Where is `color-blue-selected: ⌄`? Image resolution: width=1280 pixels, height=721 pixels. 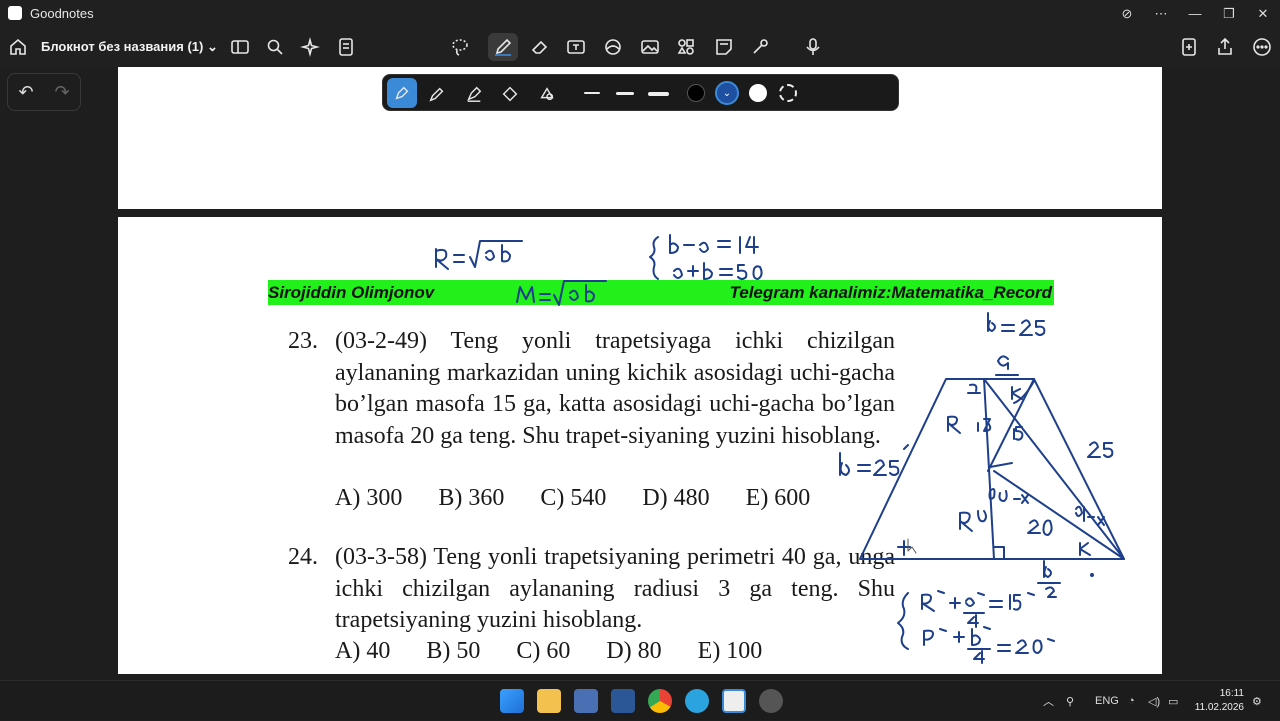
color-blue-selected: ⌄ is located at coordinates (727, 93).